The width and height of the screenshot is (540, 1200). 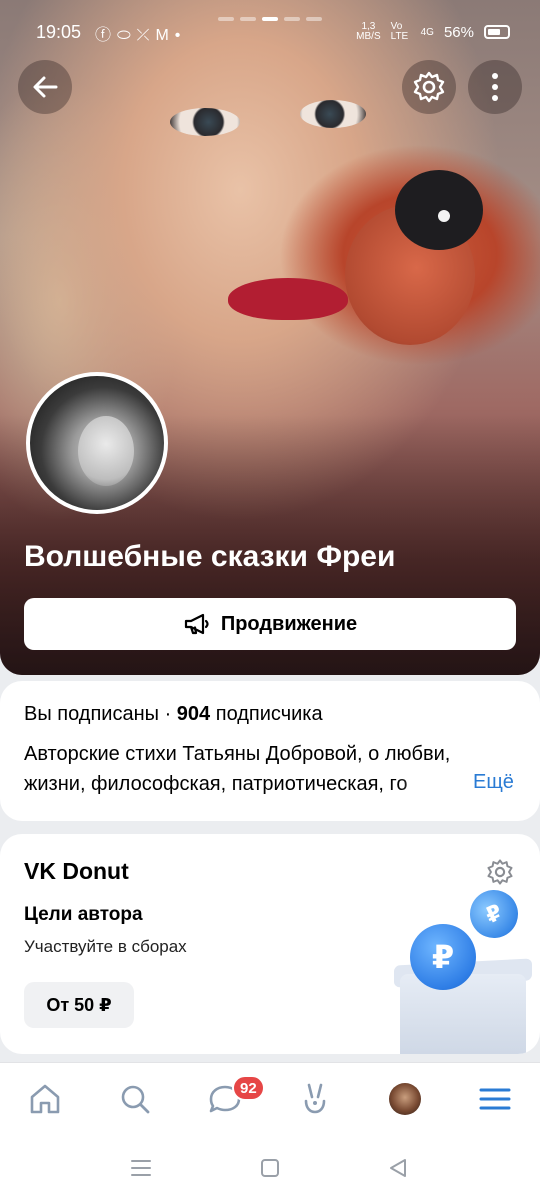 I want to click on avatar-face, so click(x=106, y=451).